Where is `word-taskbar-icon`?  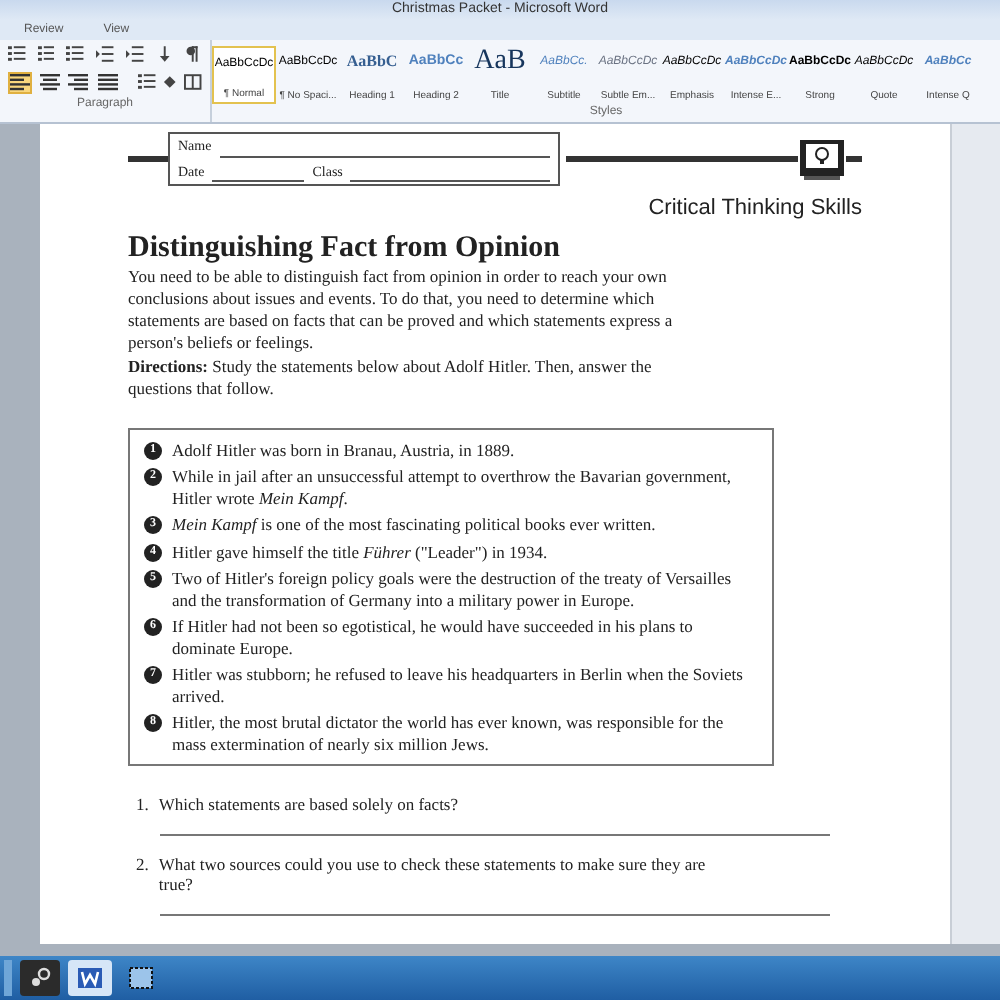
word-taskbar-icon is located at coordinates (90, 978).